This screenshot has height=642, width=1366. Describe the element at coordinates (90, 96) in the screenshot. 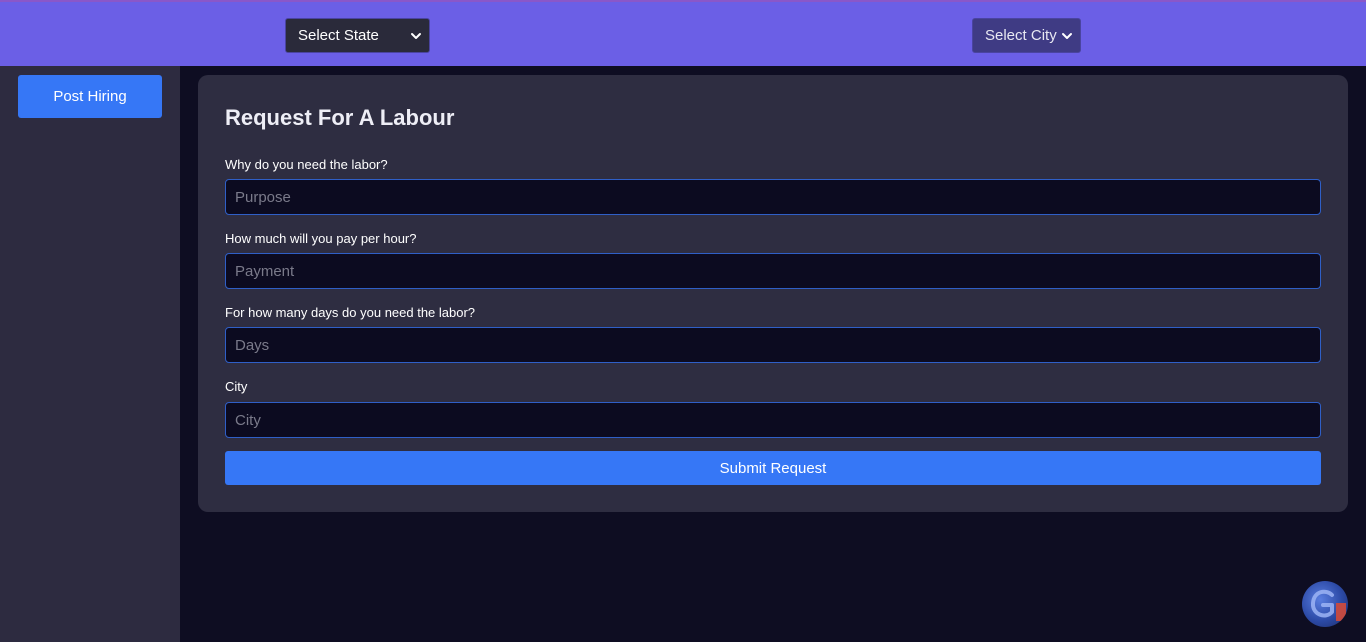

I see `post-hiring-button: Post Hiring` at that location.